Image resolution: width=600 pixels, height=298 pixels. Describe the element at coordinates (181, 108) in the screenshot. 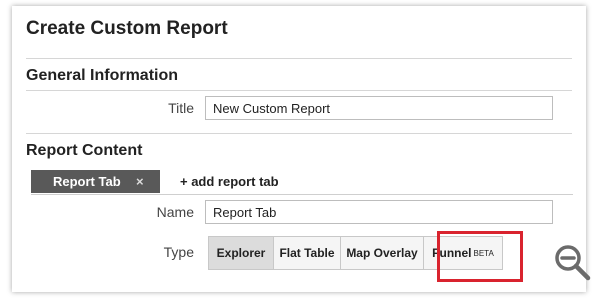

I see `title-label: Title` at that location.